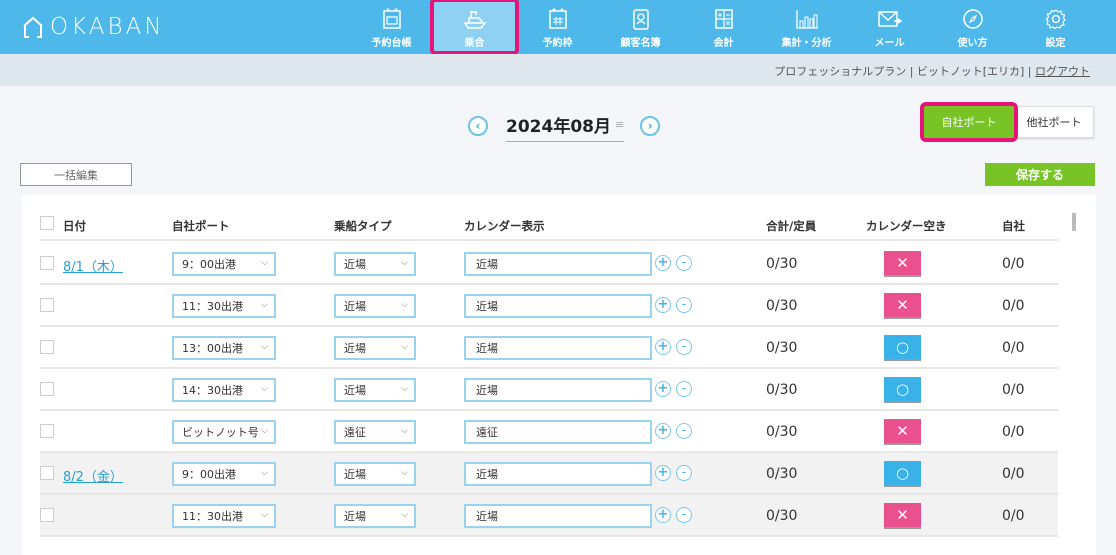 This screenshot has width=1116, height=555. Describe the element at coordinates (487, 432) in the screenshot. I see `calendar-display-value: 遠征` at that location.